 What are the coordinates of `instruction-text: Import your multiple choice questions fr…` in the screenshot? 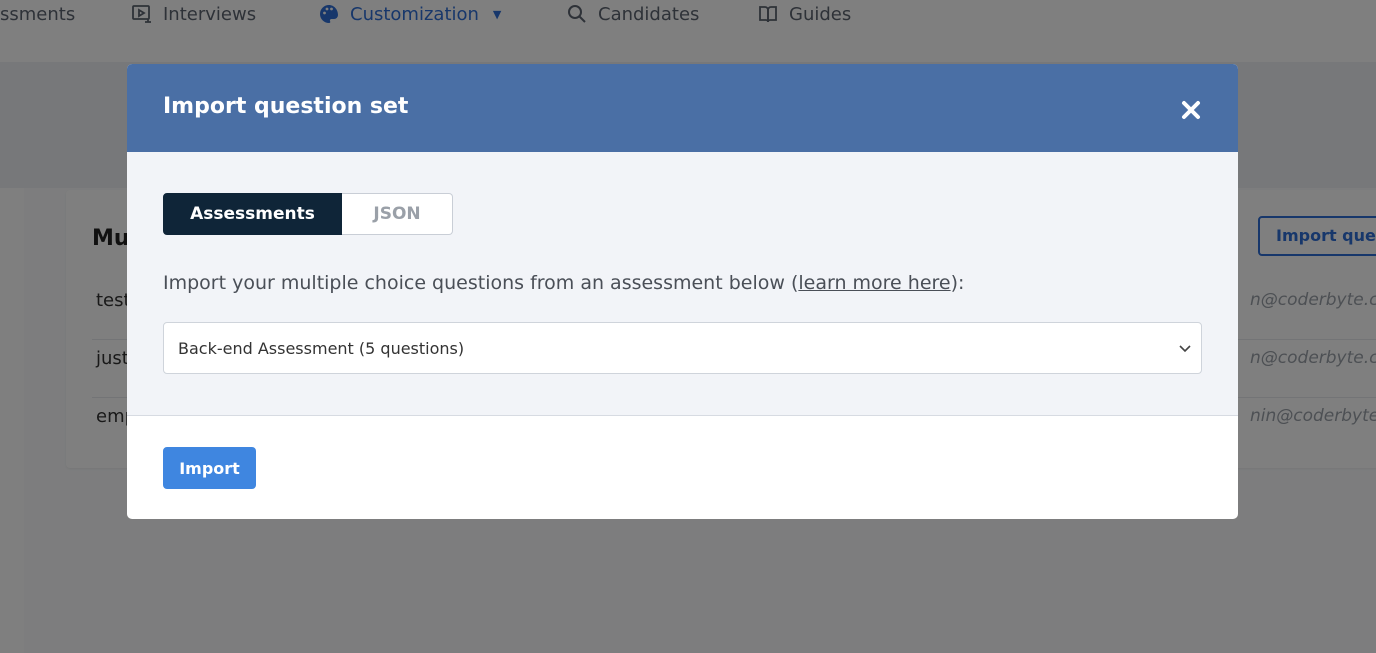 It's located at (563, 283).